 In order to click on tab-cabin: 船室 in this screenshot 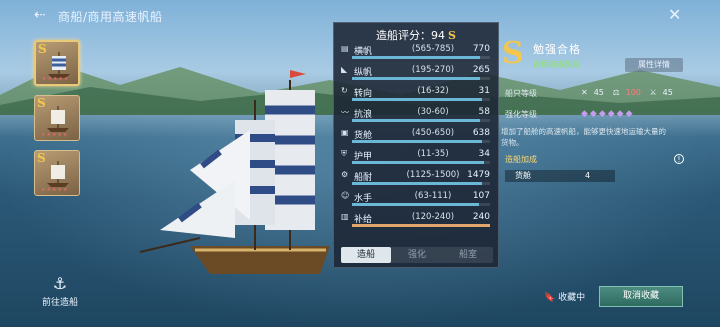, I will do `click(468, 255)`.